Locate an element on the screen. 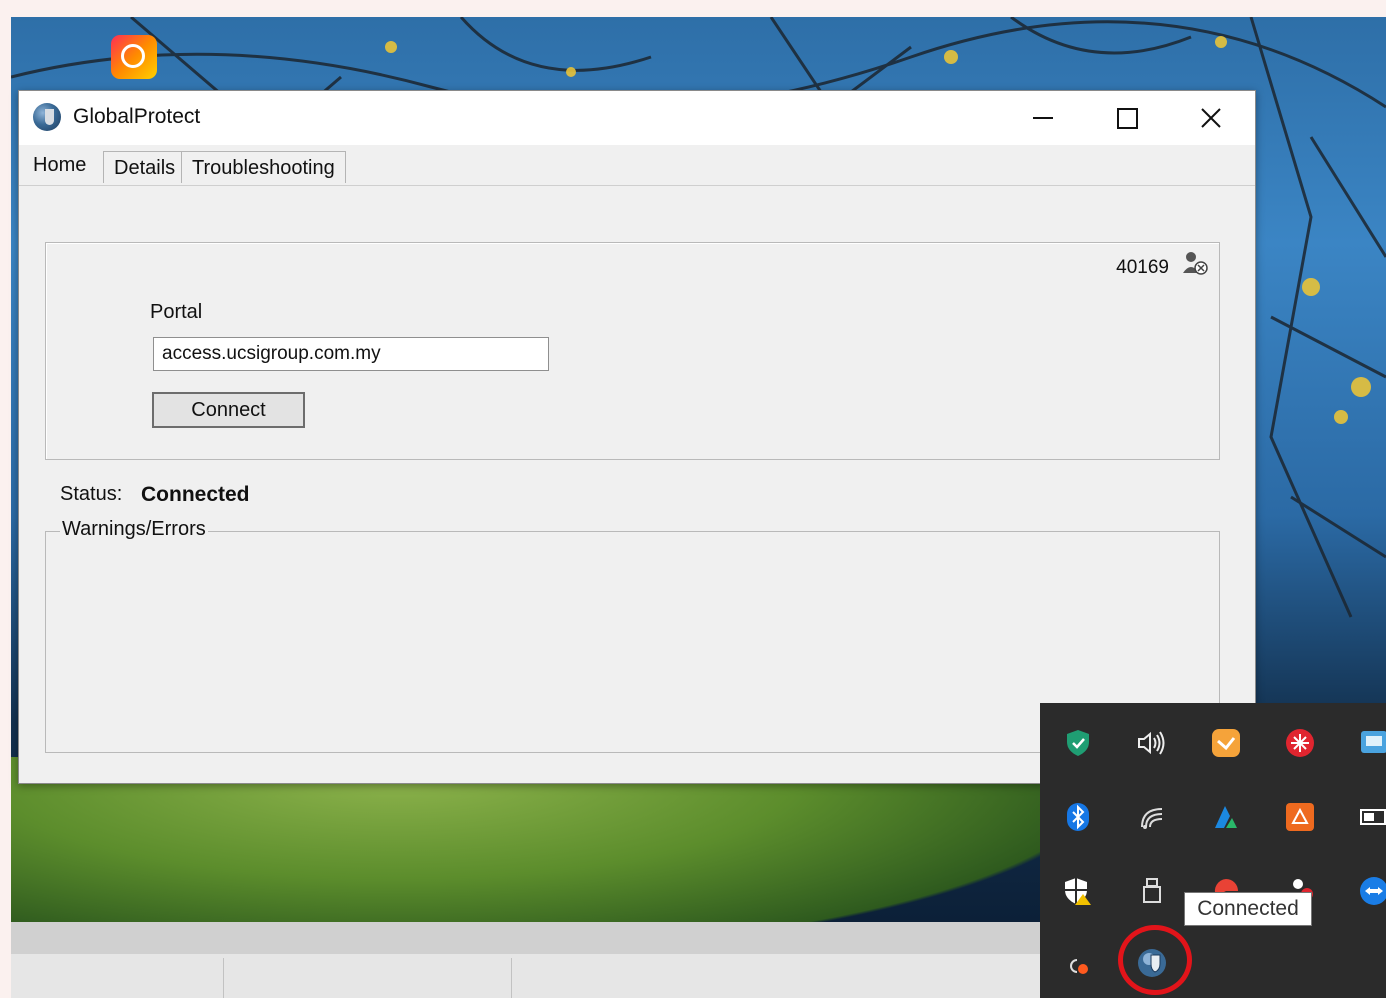  maximize-button is located at coordinates (1127, 118).